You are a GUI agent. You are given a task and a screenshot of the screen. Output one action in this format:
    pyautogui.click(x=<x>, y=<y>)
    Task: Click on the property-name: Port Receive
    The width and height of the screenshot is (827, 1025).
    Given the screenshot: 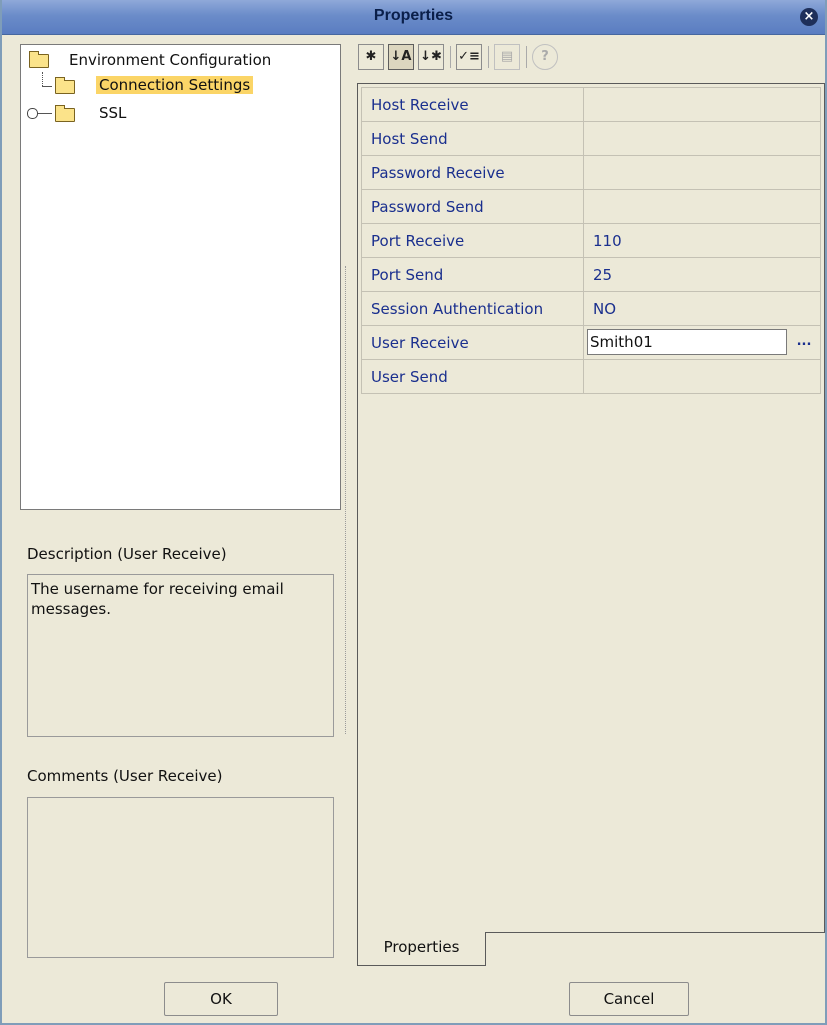 What is the action you would take?
    pyautogui.click(x=472, y=240)
    